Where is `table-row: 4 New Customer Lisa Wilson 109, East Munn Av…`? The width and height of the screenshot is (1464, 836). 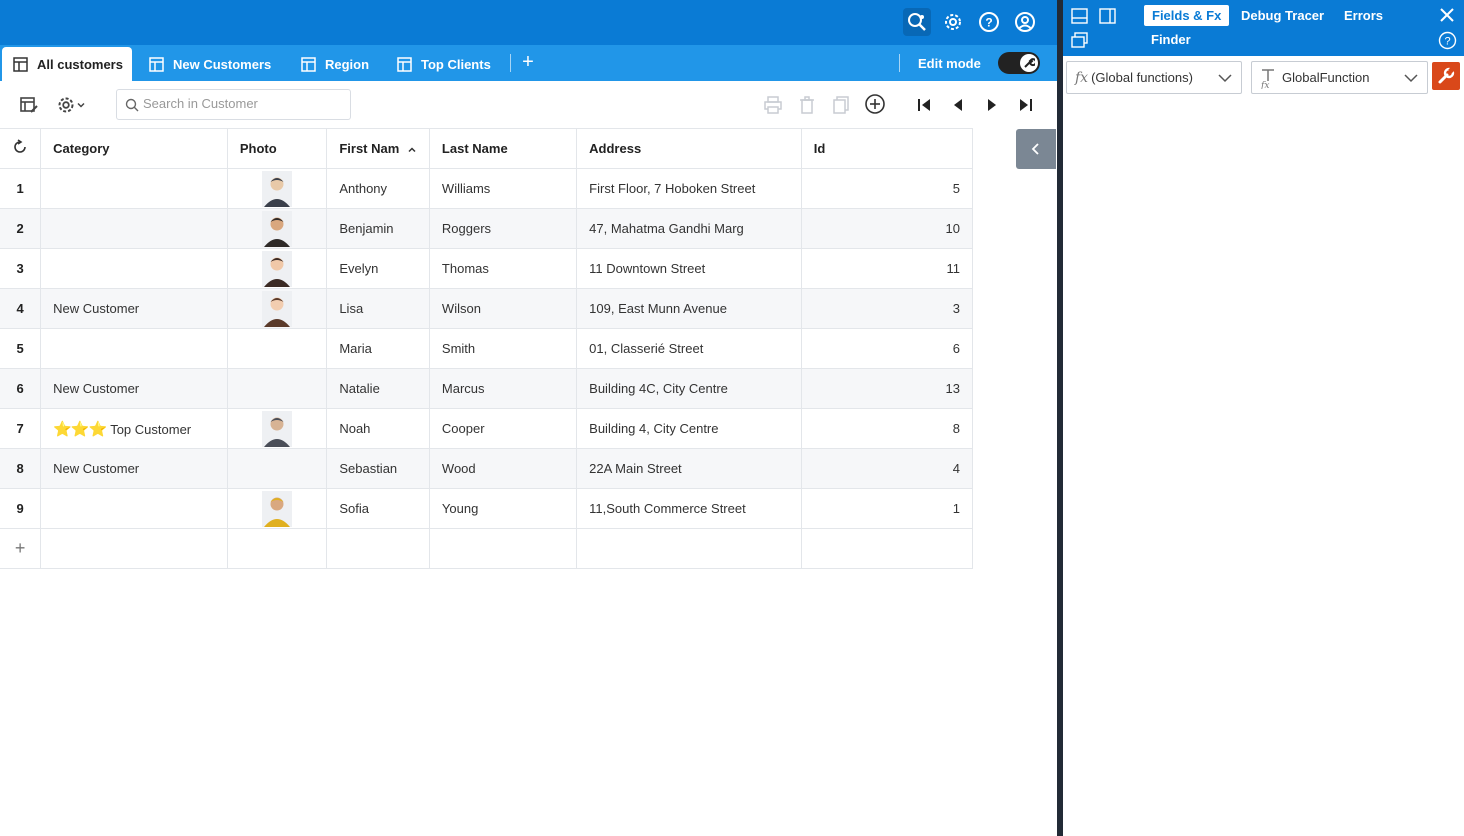 table-row: 4 New Customer Lisa Wilson 109, East Munn Av… is located at coordinates (487, 308).